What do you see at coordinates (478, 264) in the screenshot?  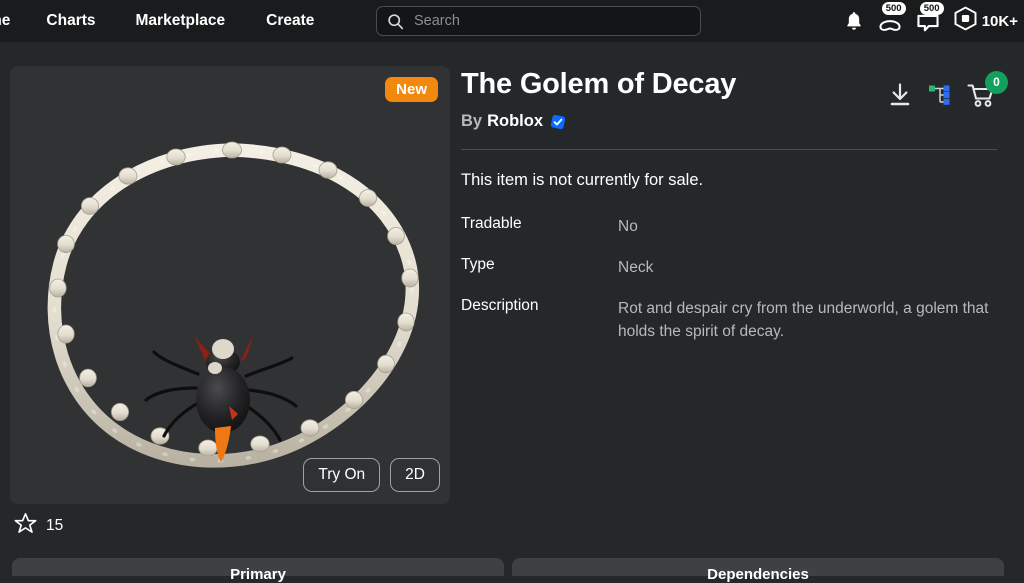 I see `attribute-key: Type` at bounding box center [478, 264].